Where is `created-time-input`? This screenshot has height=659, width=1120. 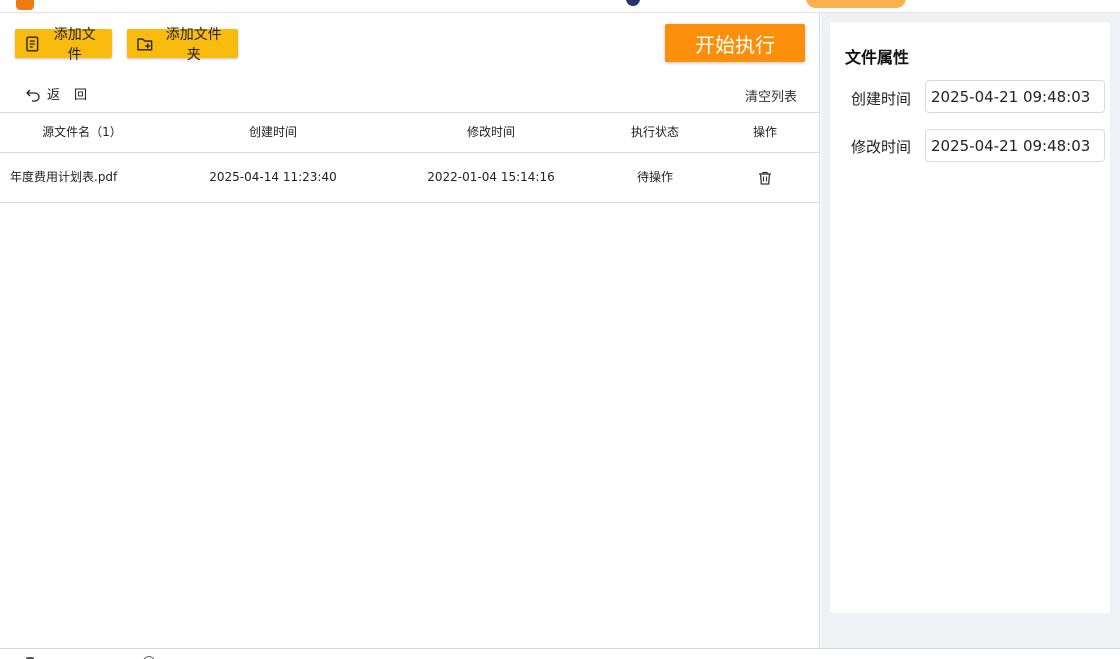 created-time-input is located at coordinates (1015, 96).